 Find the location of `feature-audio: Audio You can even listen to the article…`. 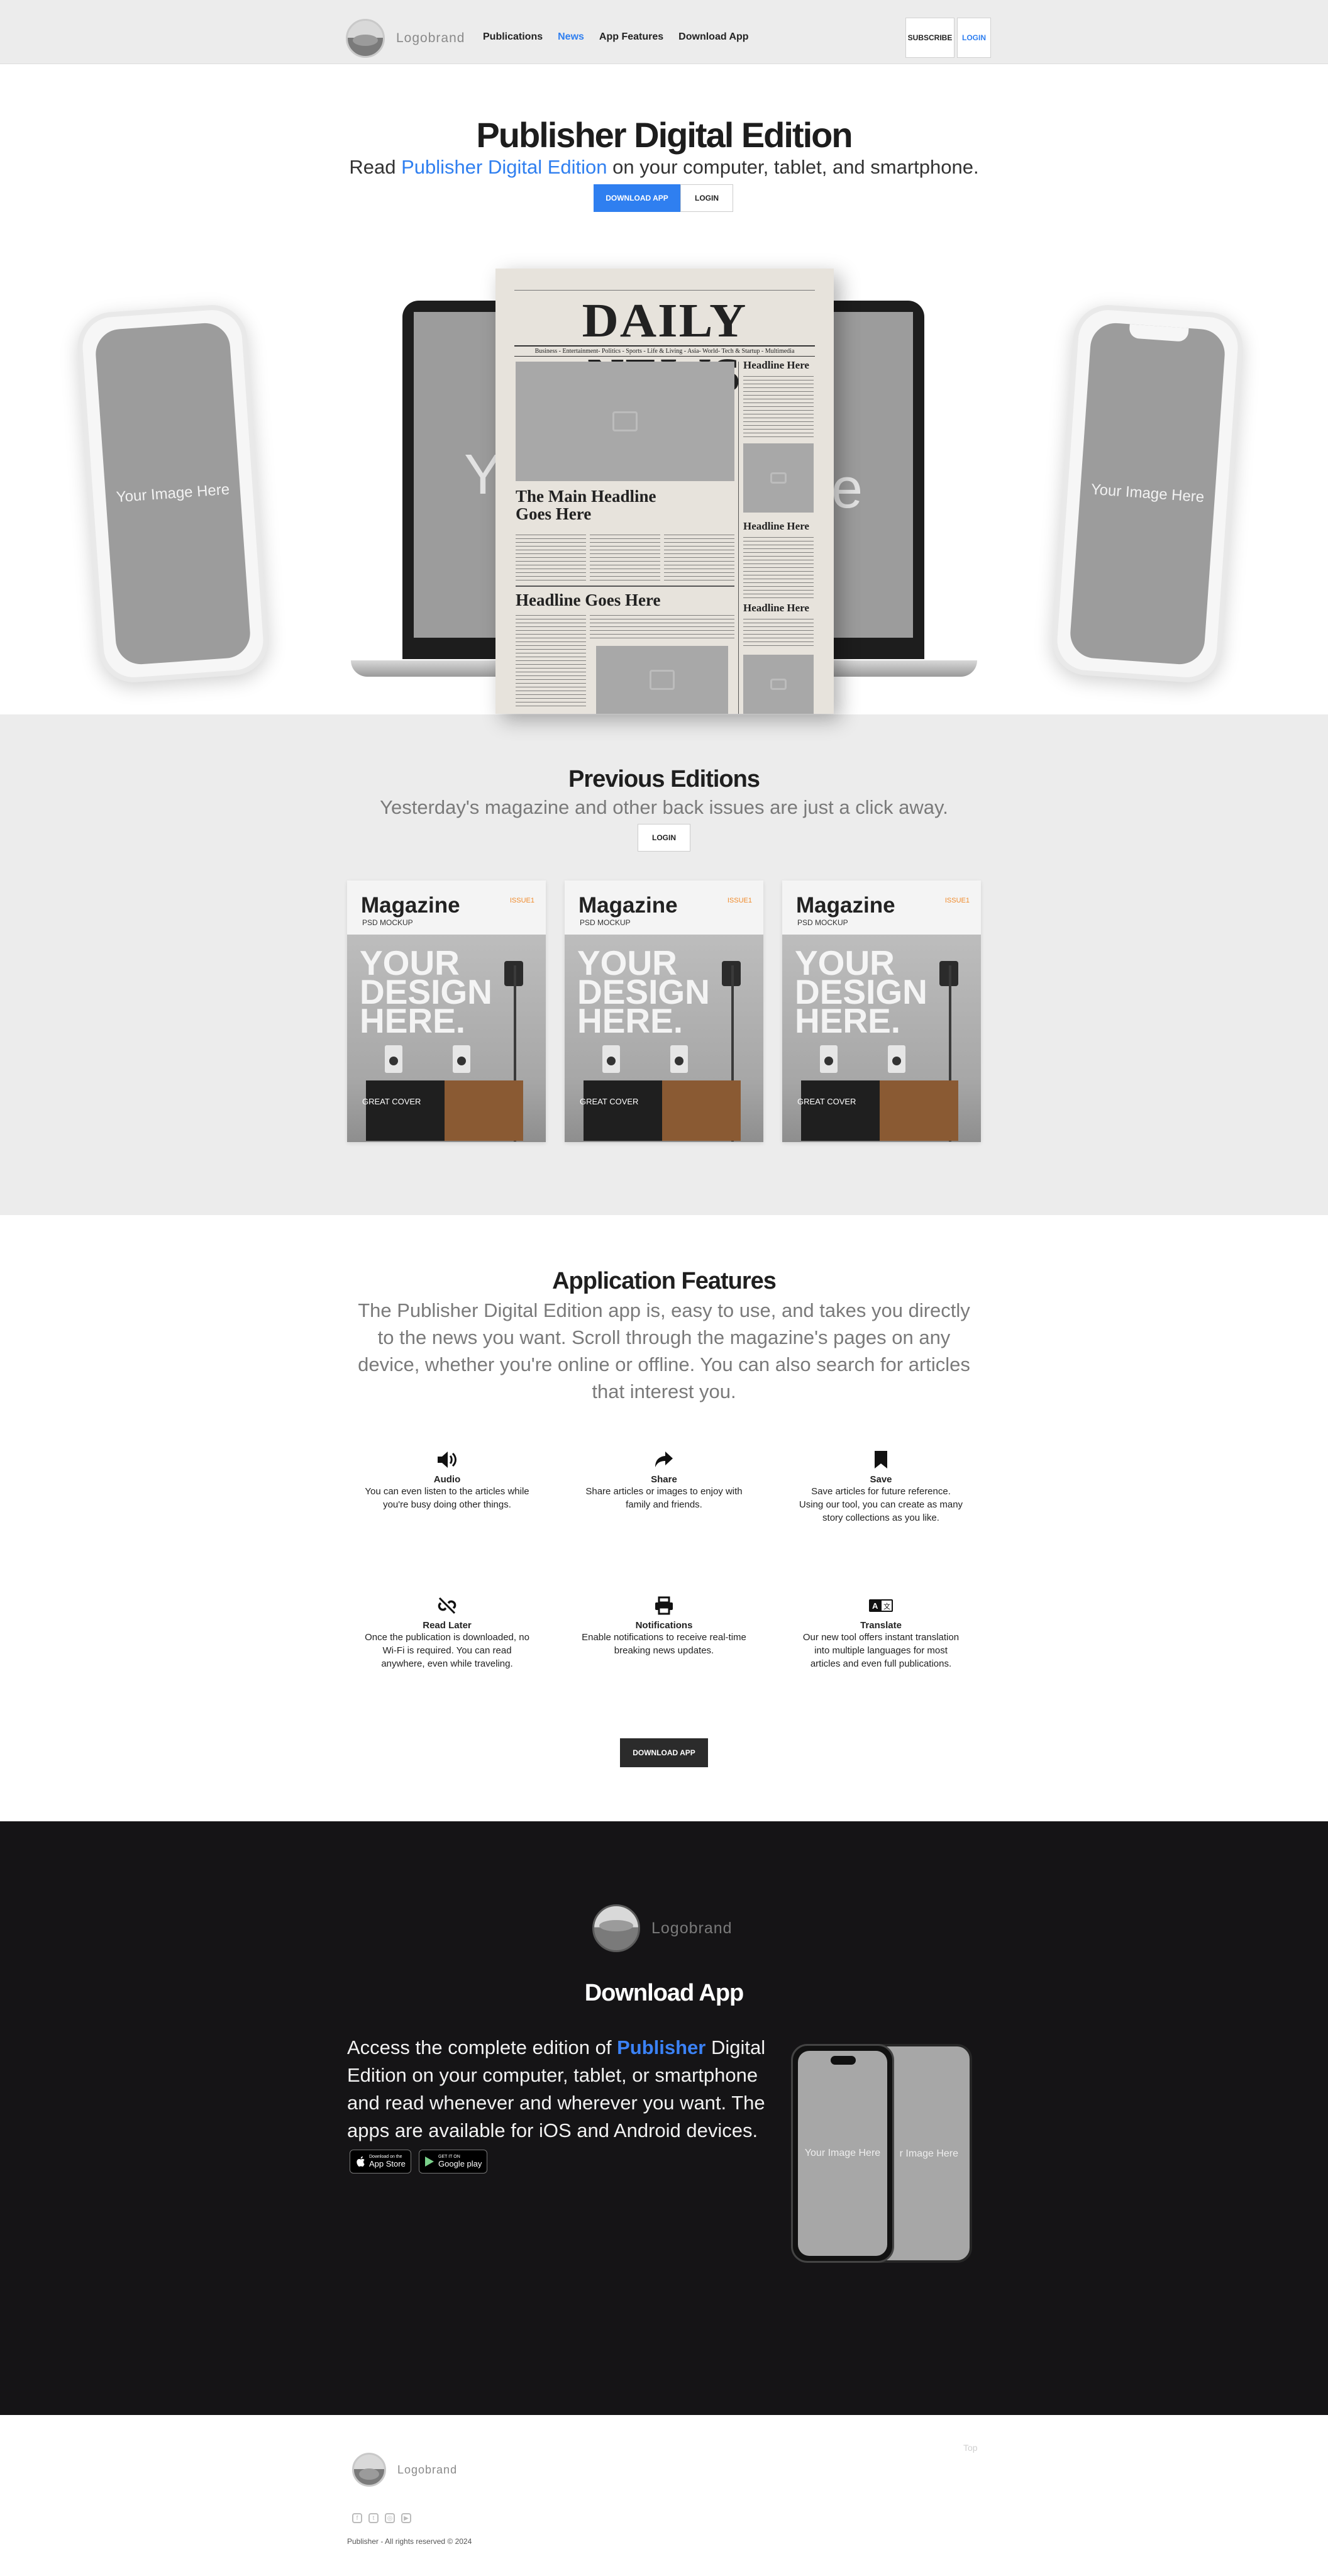

feature-audio: Audio You can even listen to the article… is located at coordinates (447, 1480).